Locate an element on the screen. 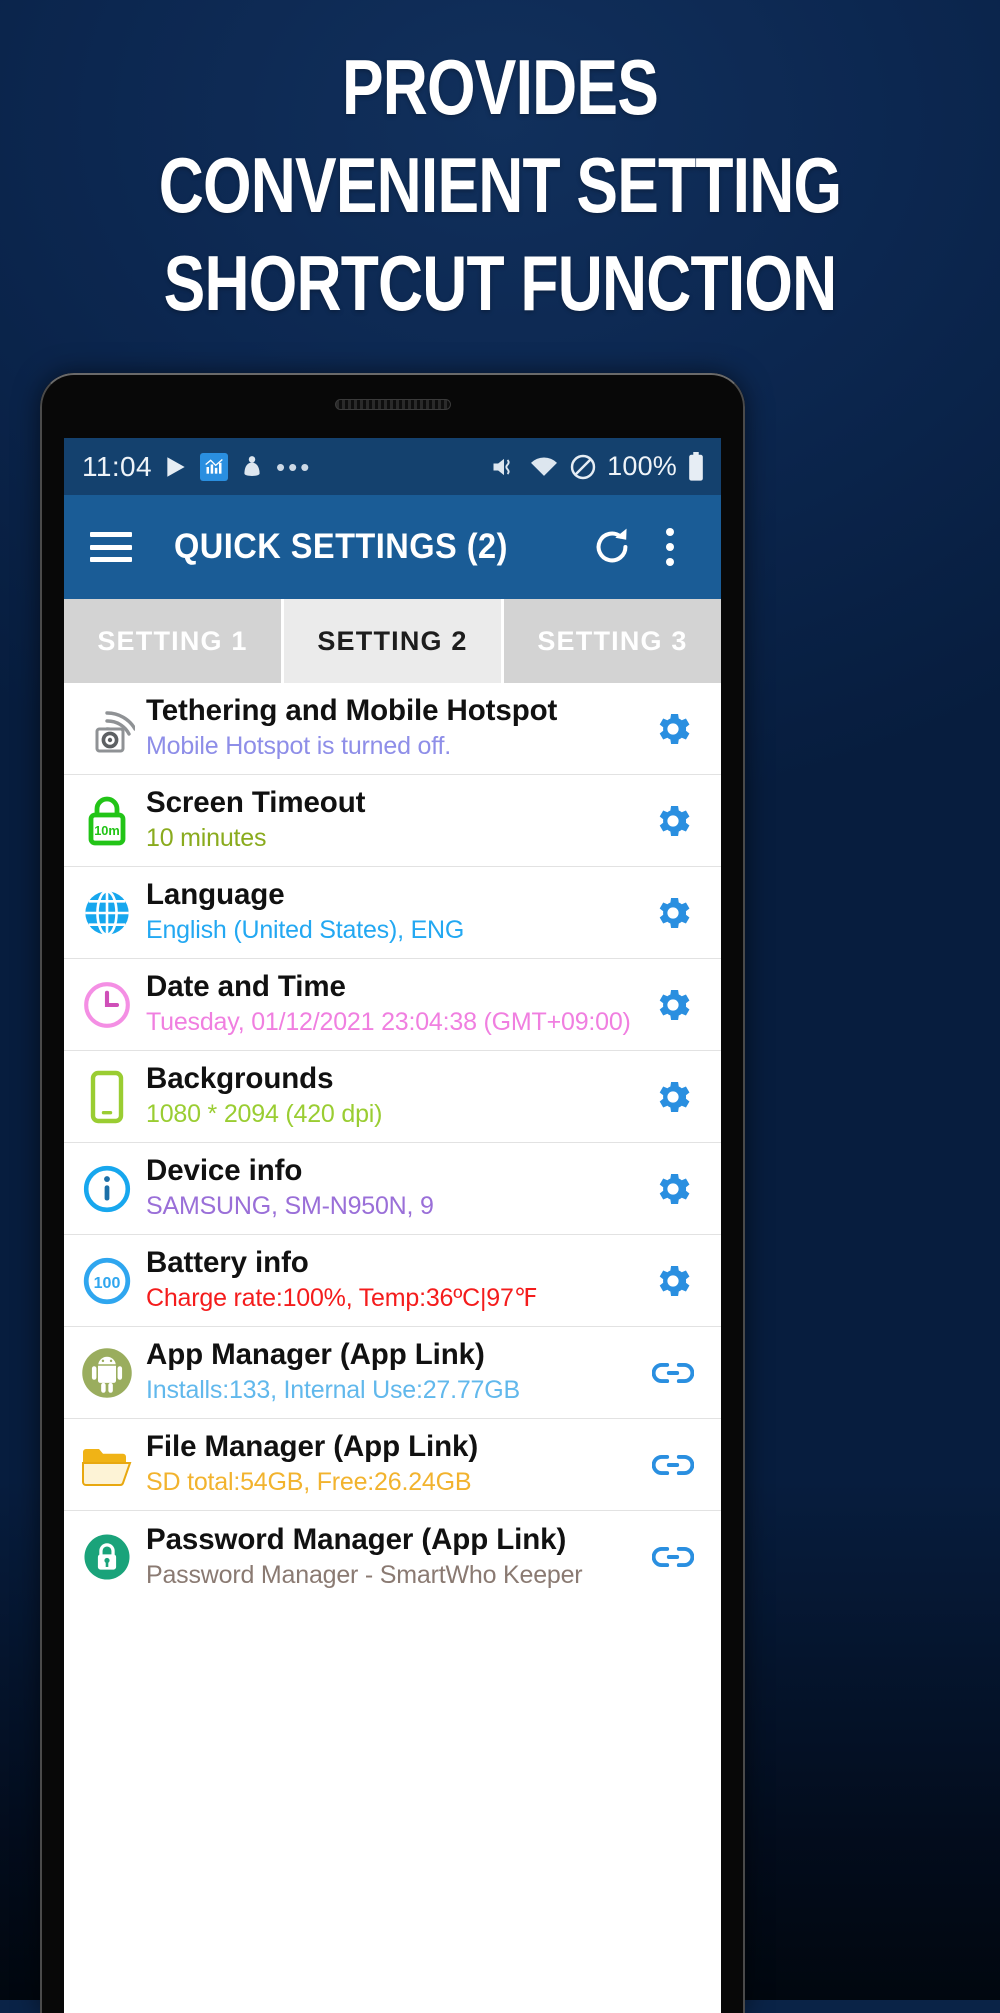 This screenshot has width=1000, height=2013. android-robot-icon is located at coordinates (107, 1373).